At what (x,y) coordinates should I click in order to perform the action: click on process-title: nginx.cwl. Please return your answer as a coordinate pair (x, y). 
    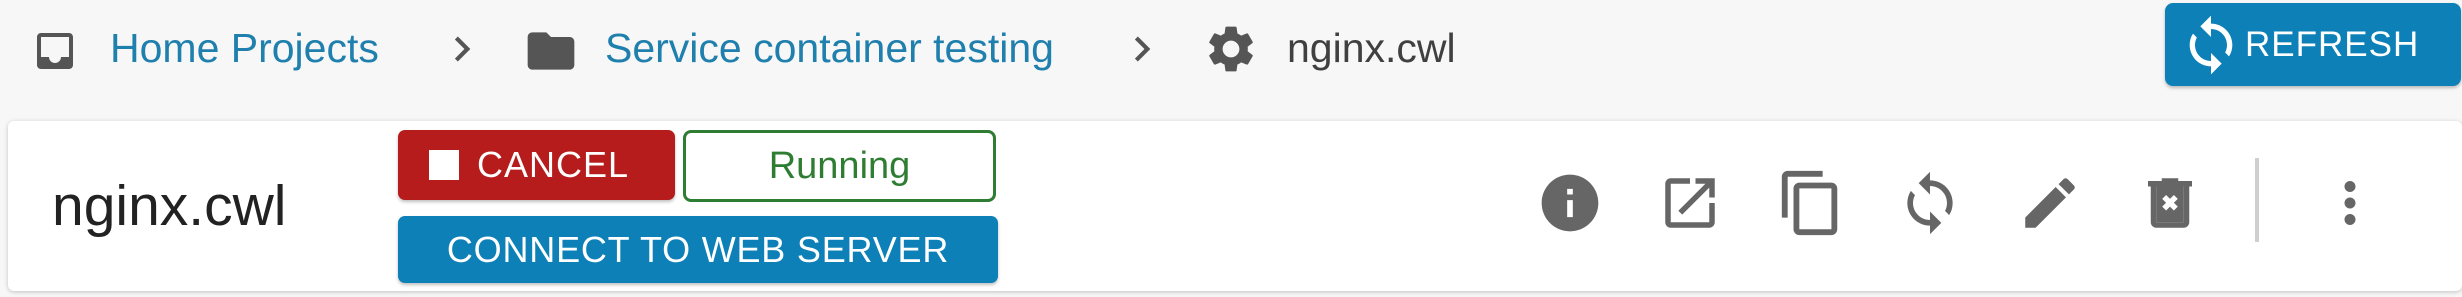
    Looking at the image, I should click on (169, 206).